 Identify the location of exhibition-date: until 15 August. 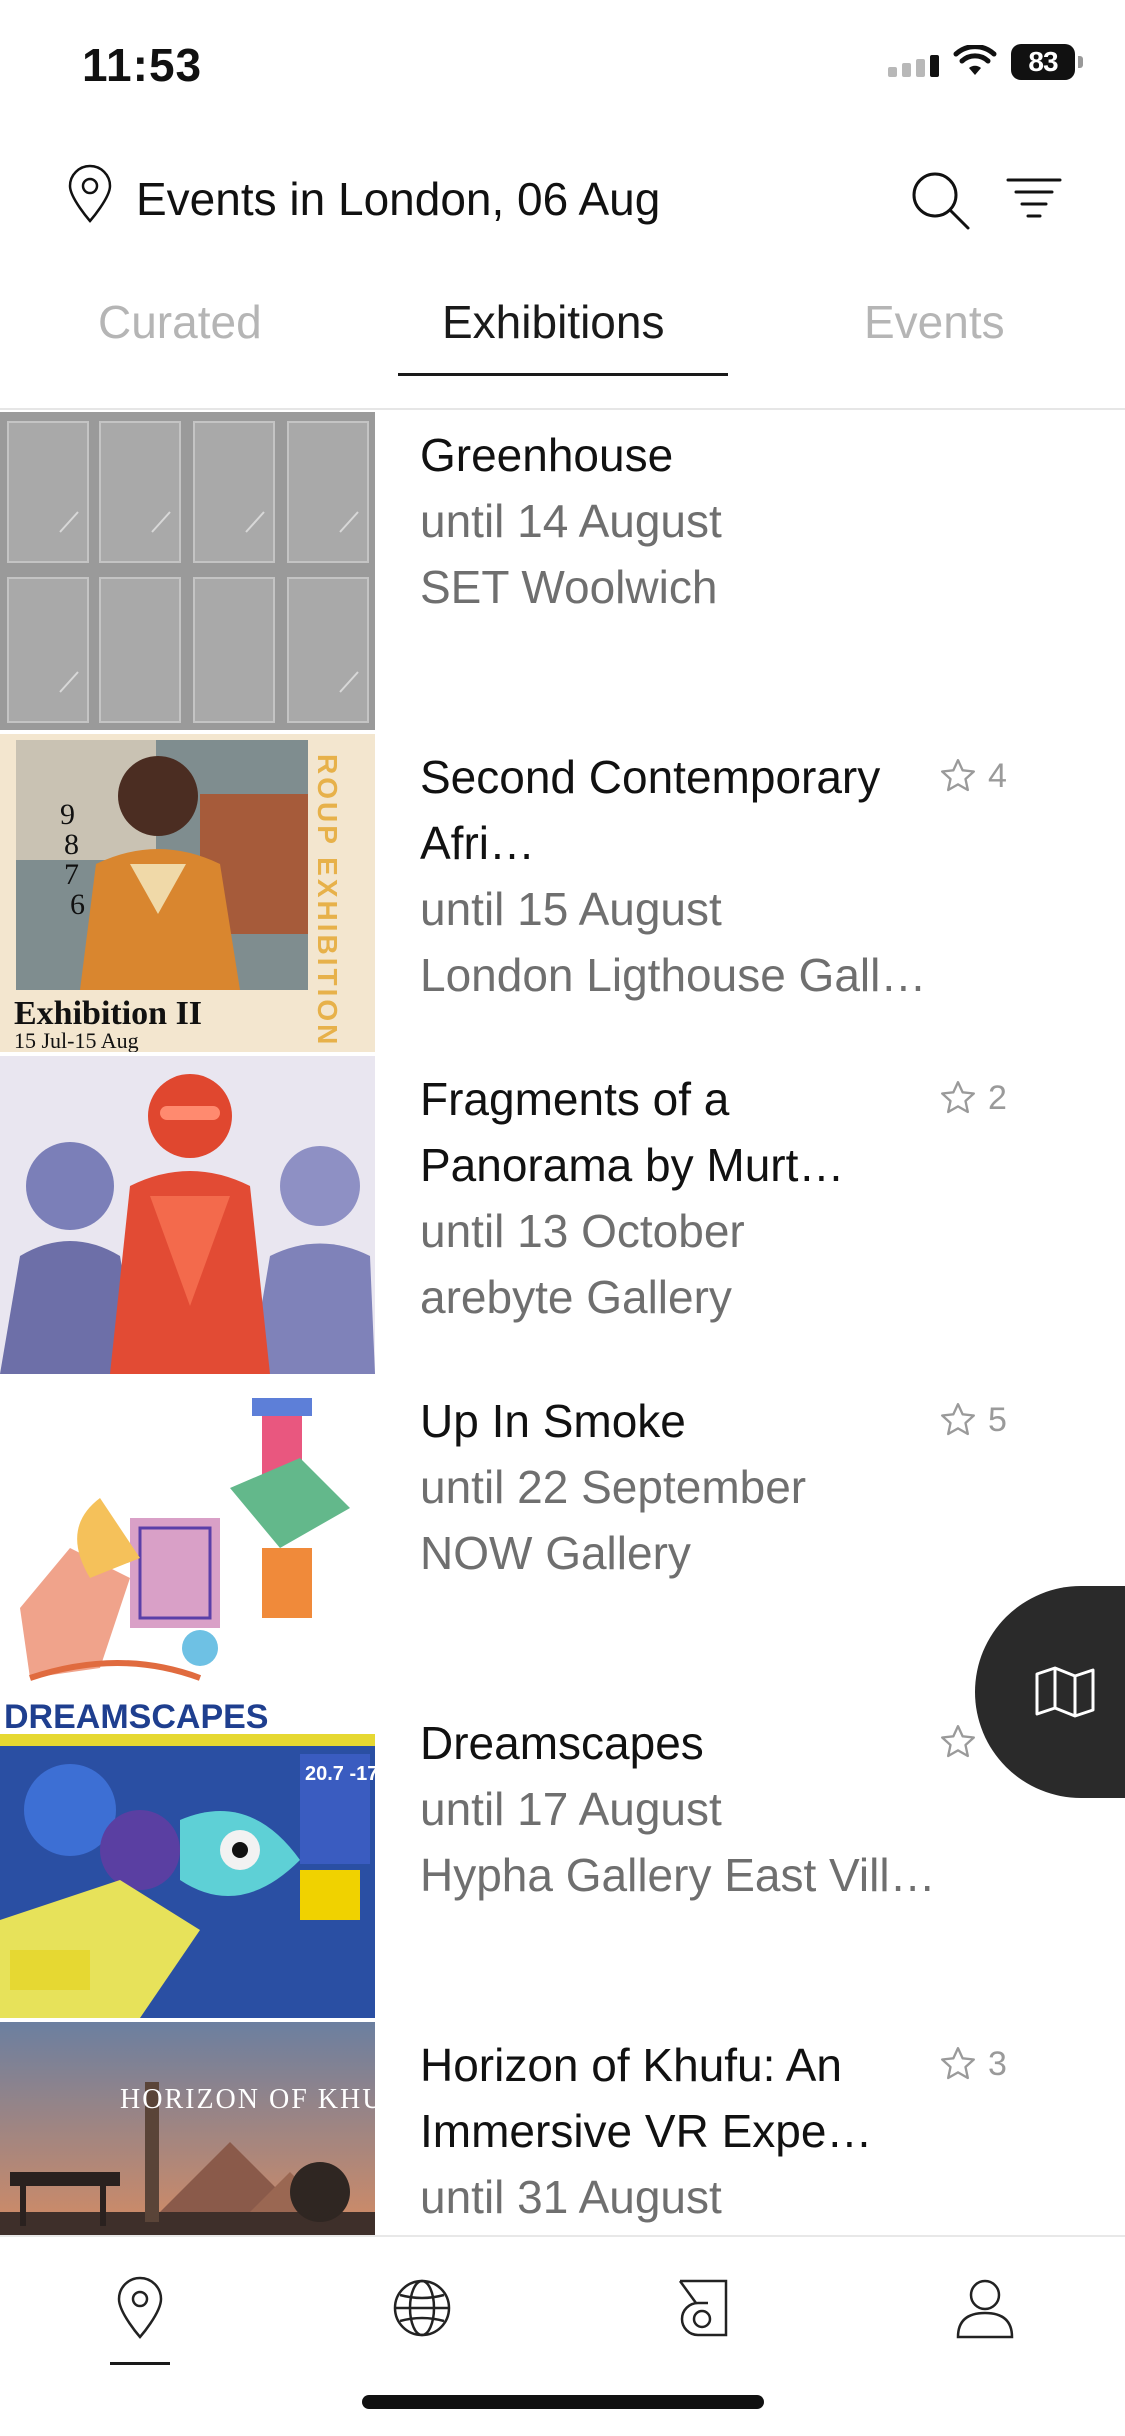
(571, 909).